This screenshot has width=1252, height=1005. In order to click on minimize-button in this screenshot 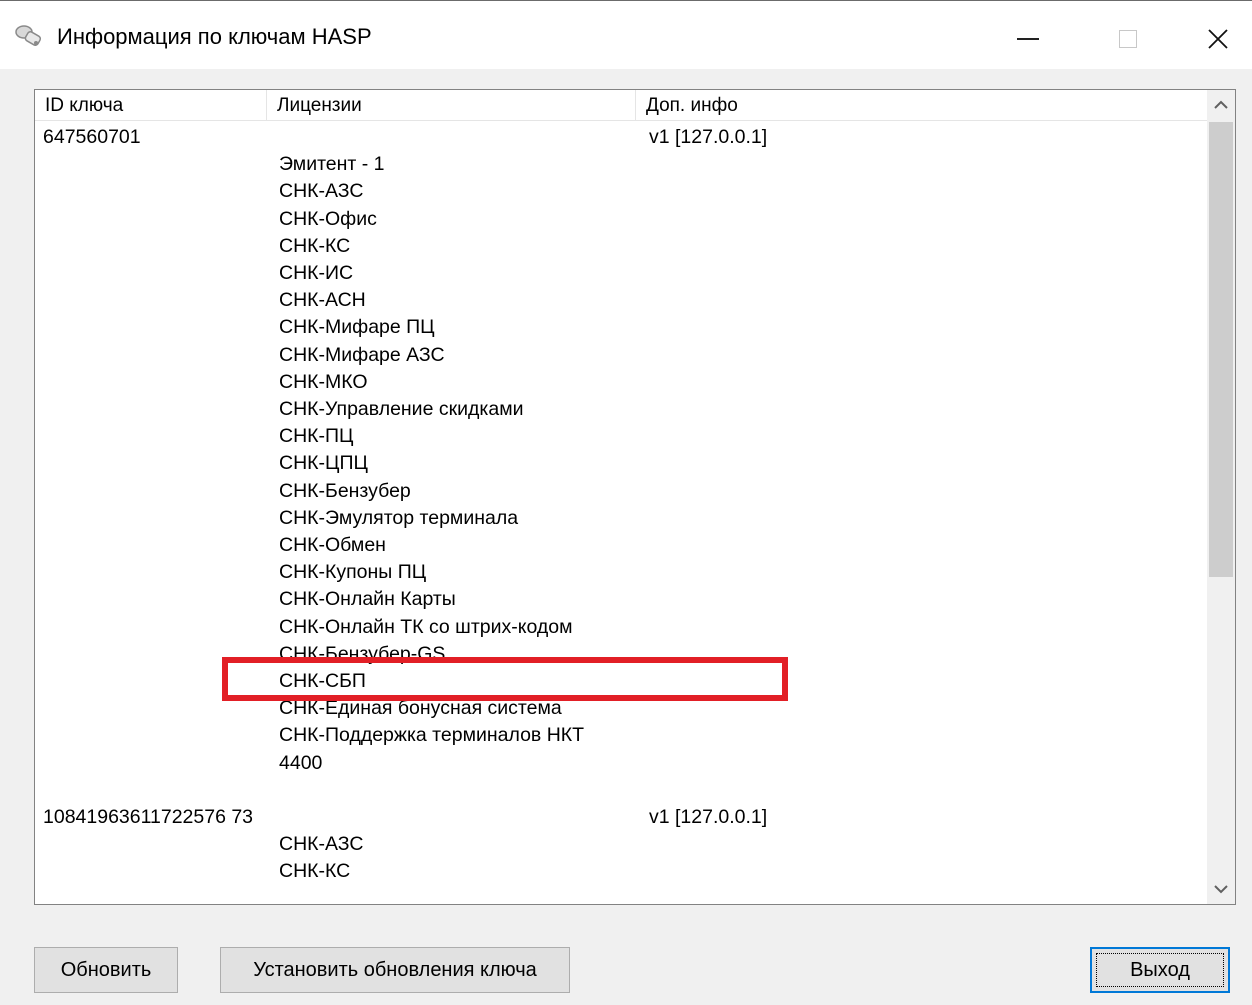, I will do `click(1028, 39)`.